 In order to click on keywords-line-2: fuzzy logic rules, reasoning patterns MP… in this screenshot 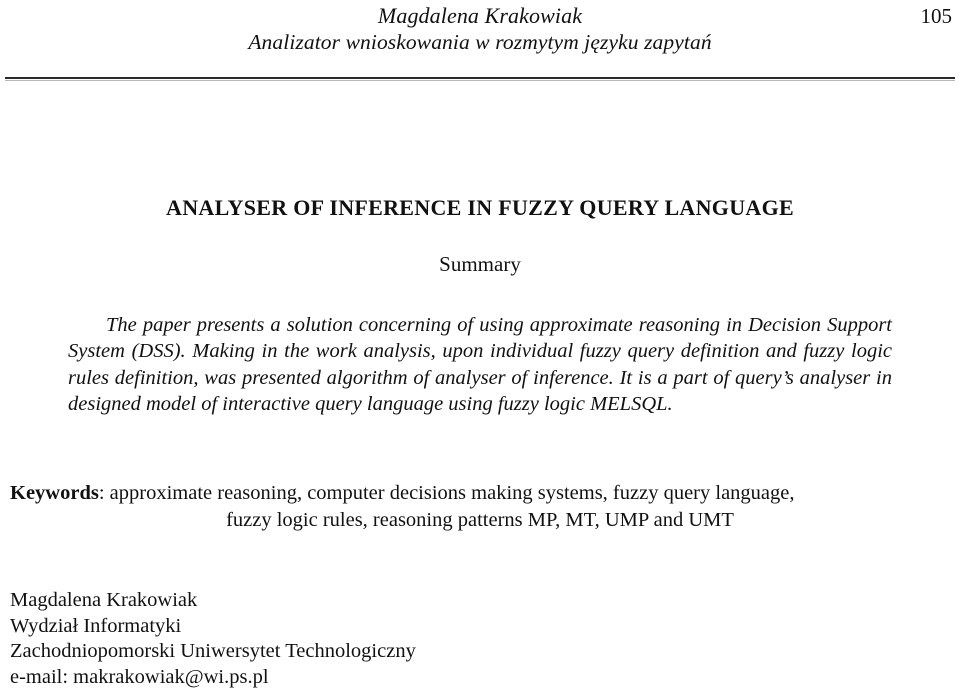, I will do `click(480, 519)`.